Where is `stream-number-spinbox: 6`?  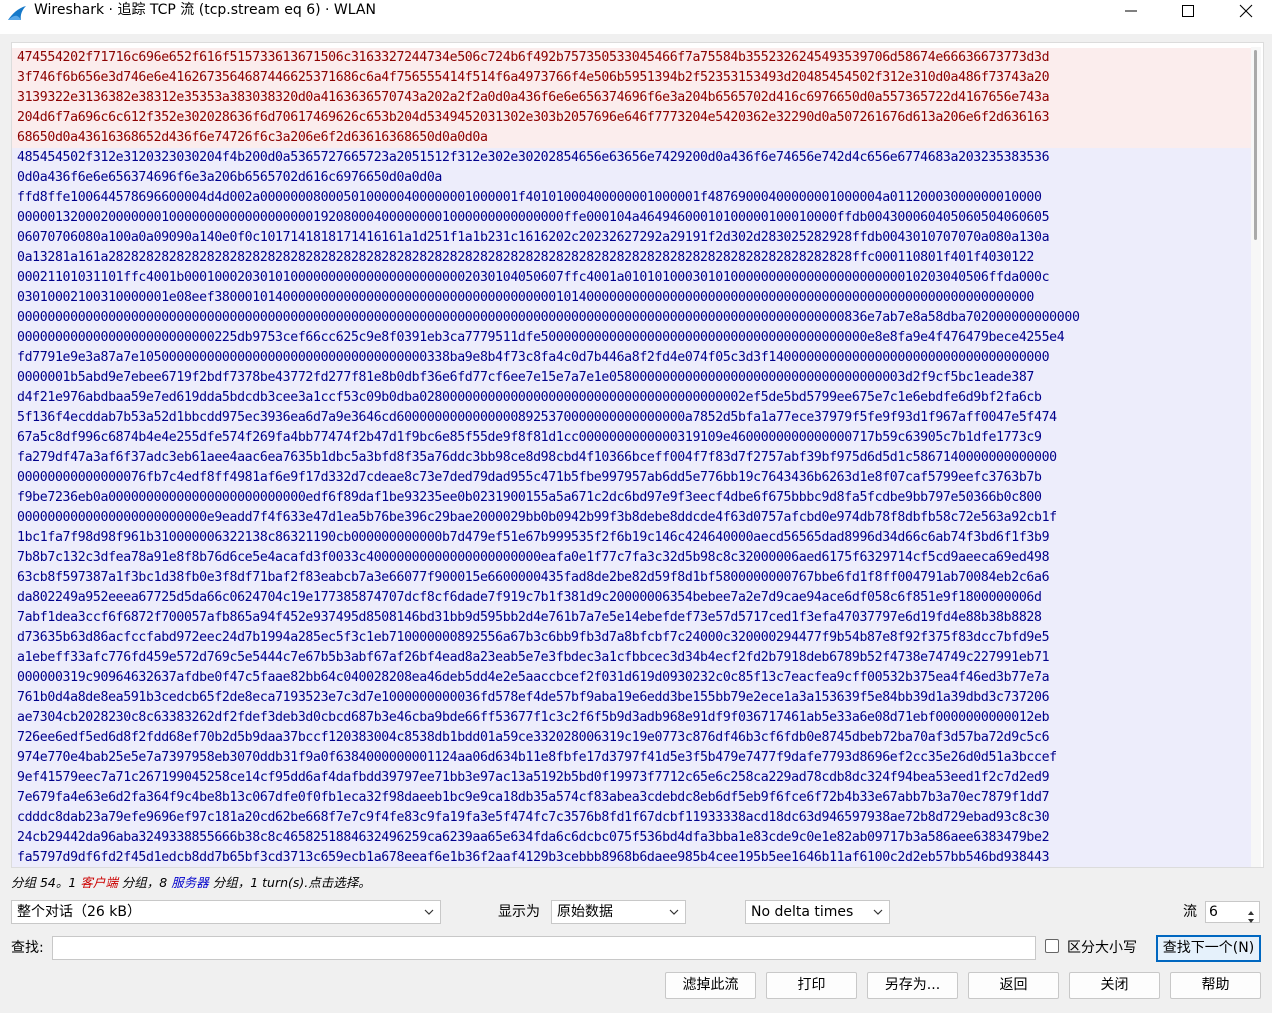
stream-number-spinbox: 6 is located at coordinates (1232, 912).